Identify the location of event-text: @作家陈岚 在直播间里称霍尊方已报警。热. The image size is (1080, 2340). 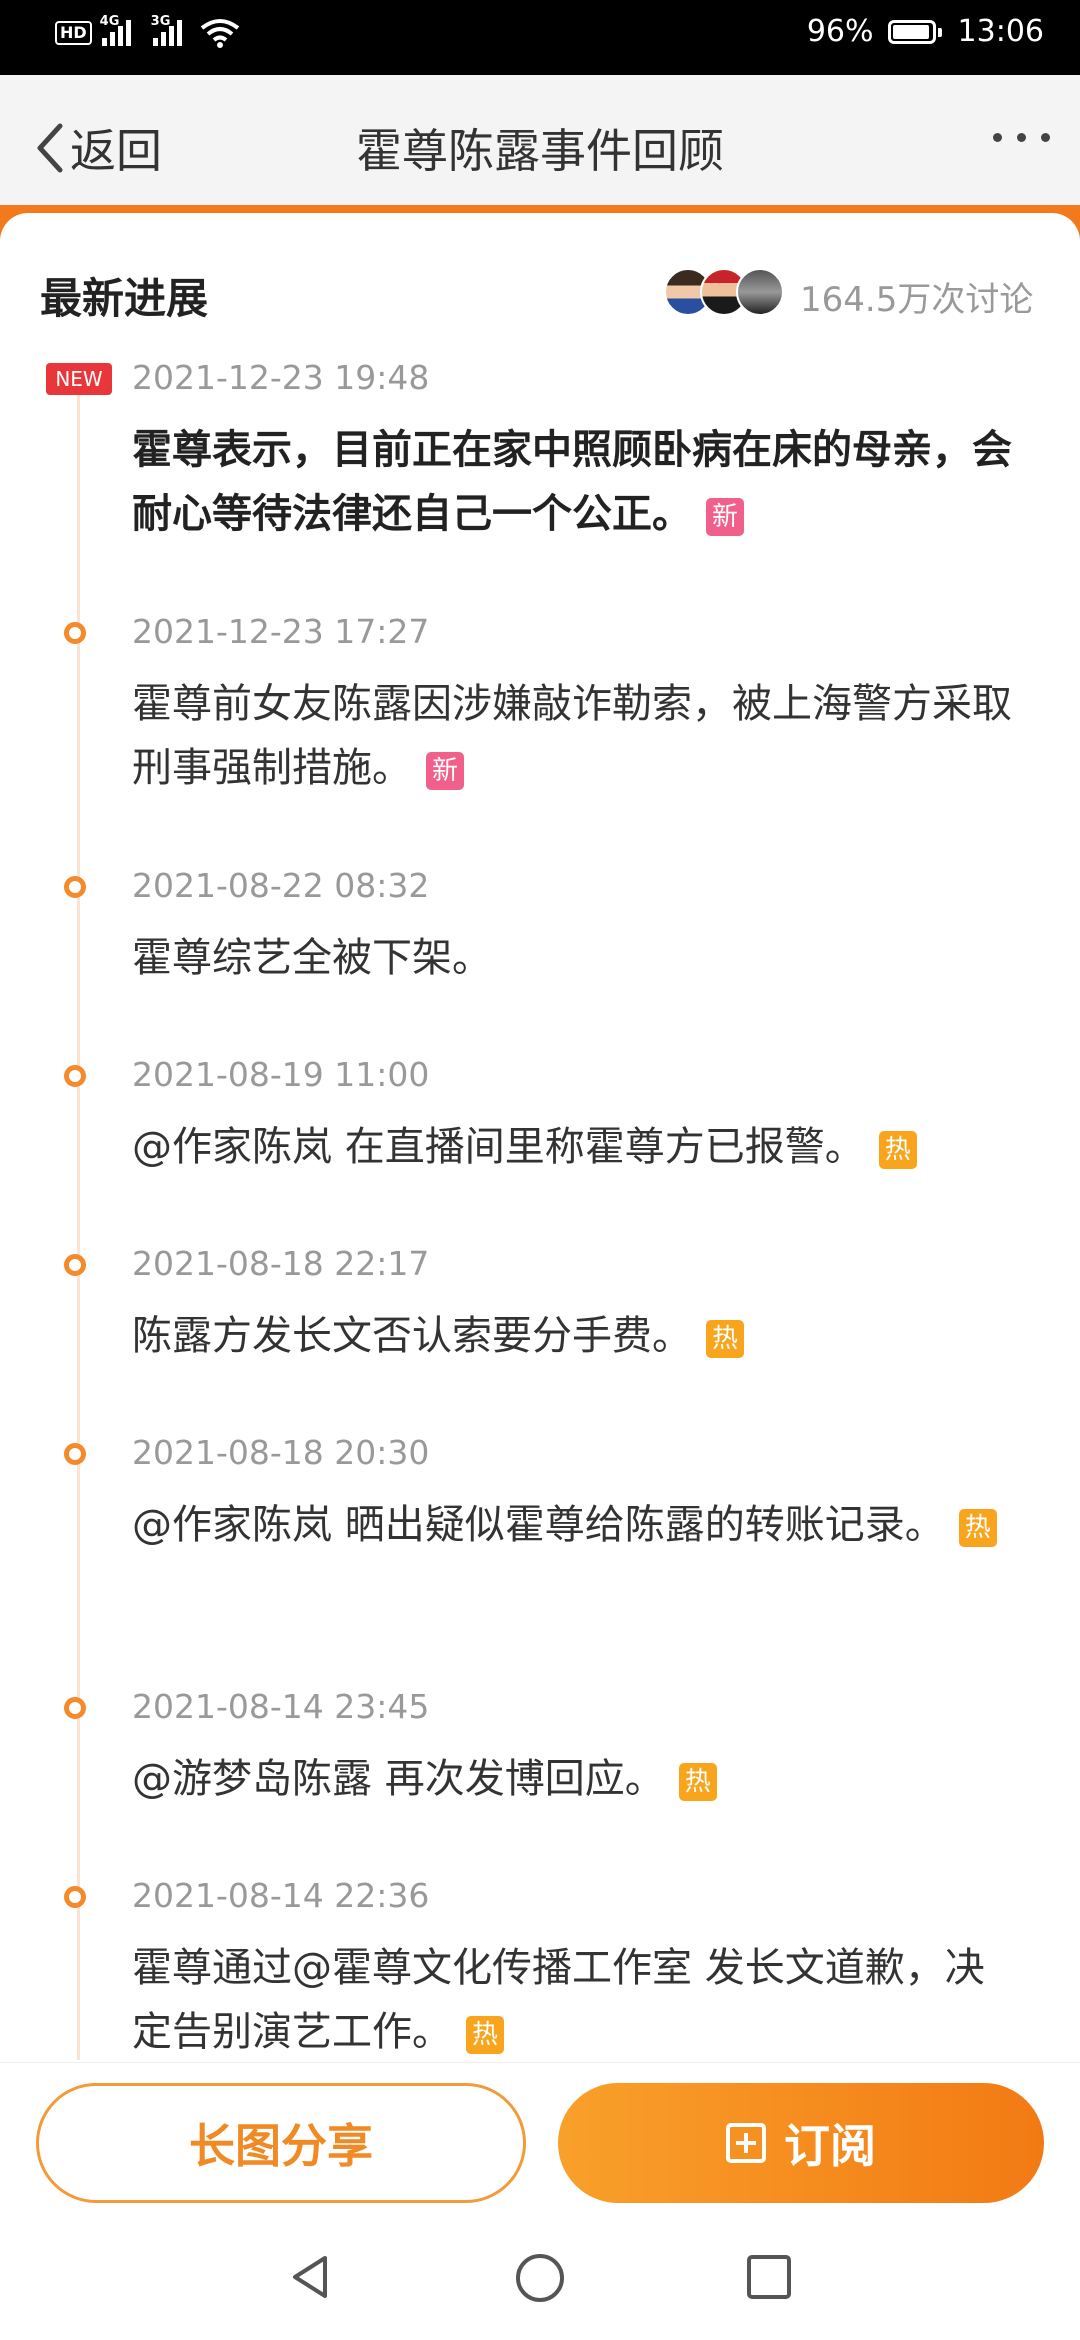
(577, 1147).